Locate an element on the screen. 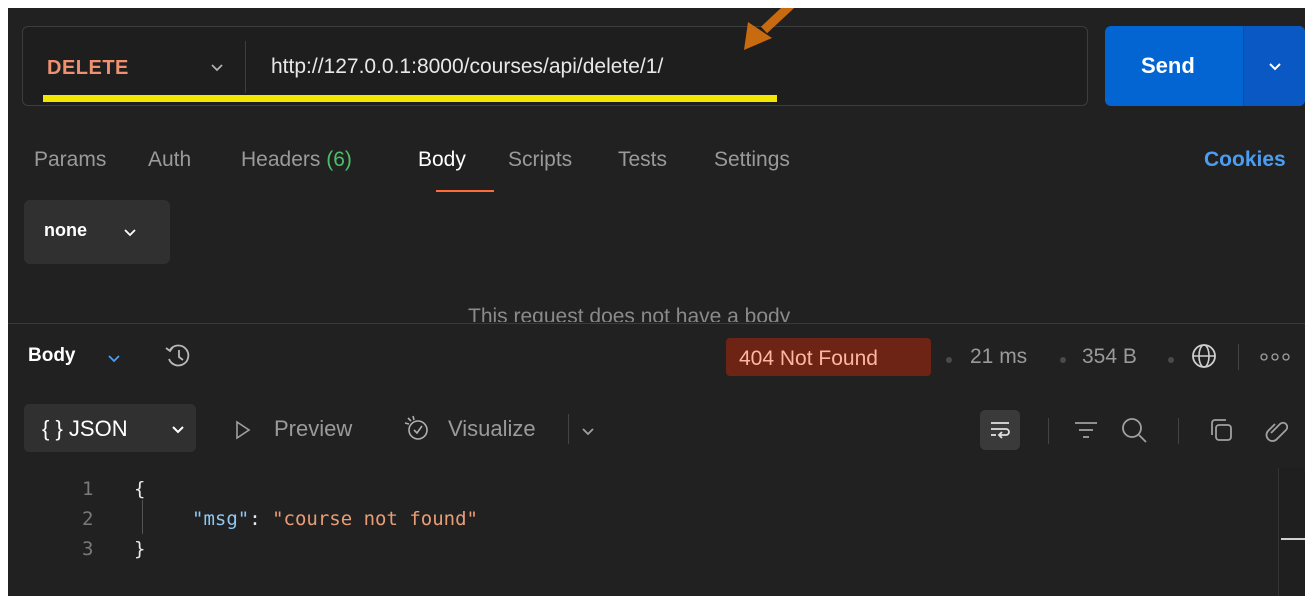 The height and width of the screenshot is (596, 1305). line-number: 3 is located at coordinates (88, 549).